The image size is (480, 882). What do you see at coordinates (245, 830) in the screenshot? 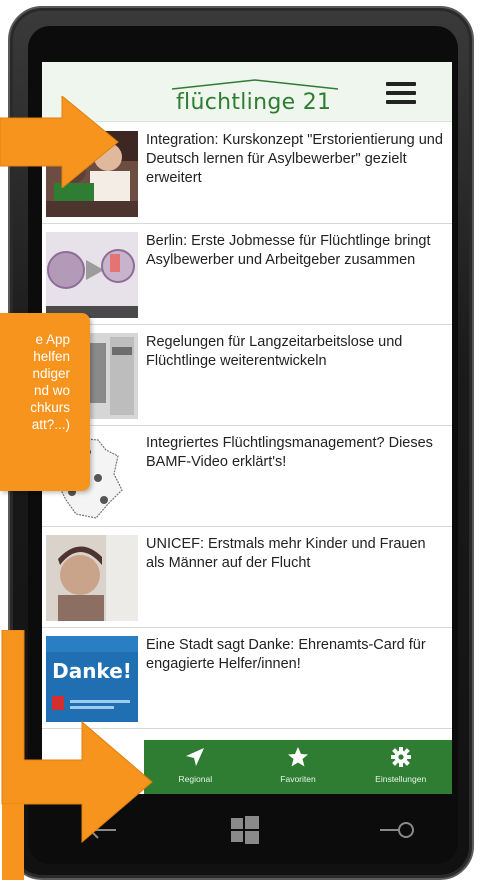
I see `windows-start-icon` at bounding box center [245, 830].